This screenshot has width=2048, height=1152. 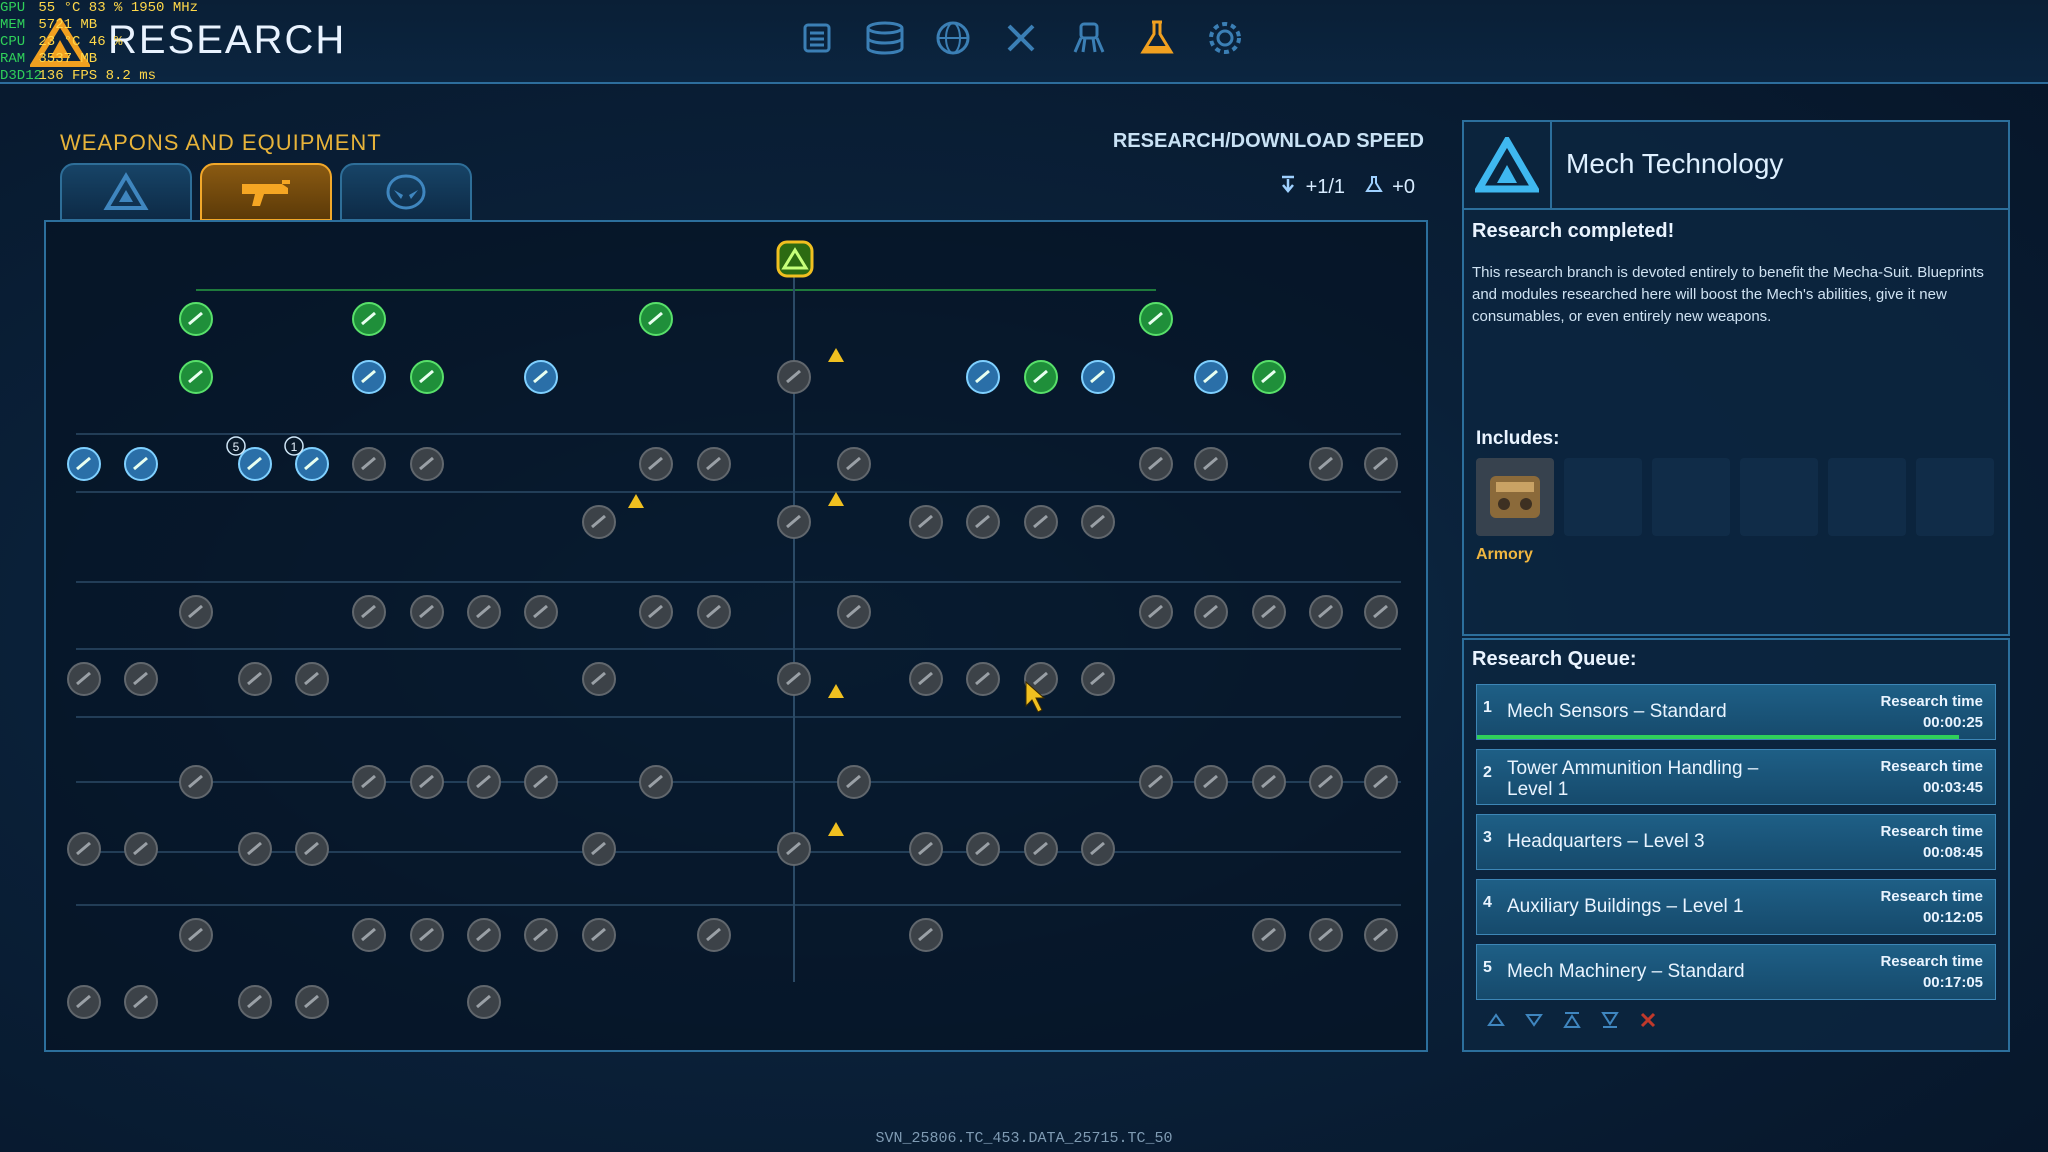 I want to click on armory-slot, so click(x=1515, y=497).